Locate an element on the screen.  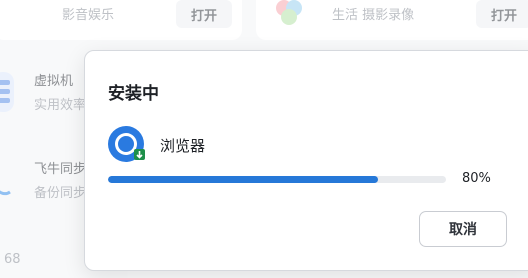
dialog-title: 安装中 is located at coordinates (133, 94).